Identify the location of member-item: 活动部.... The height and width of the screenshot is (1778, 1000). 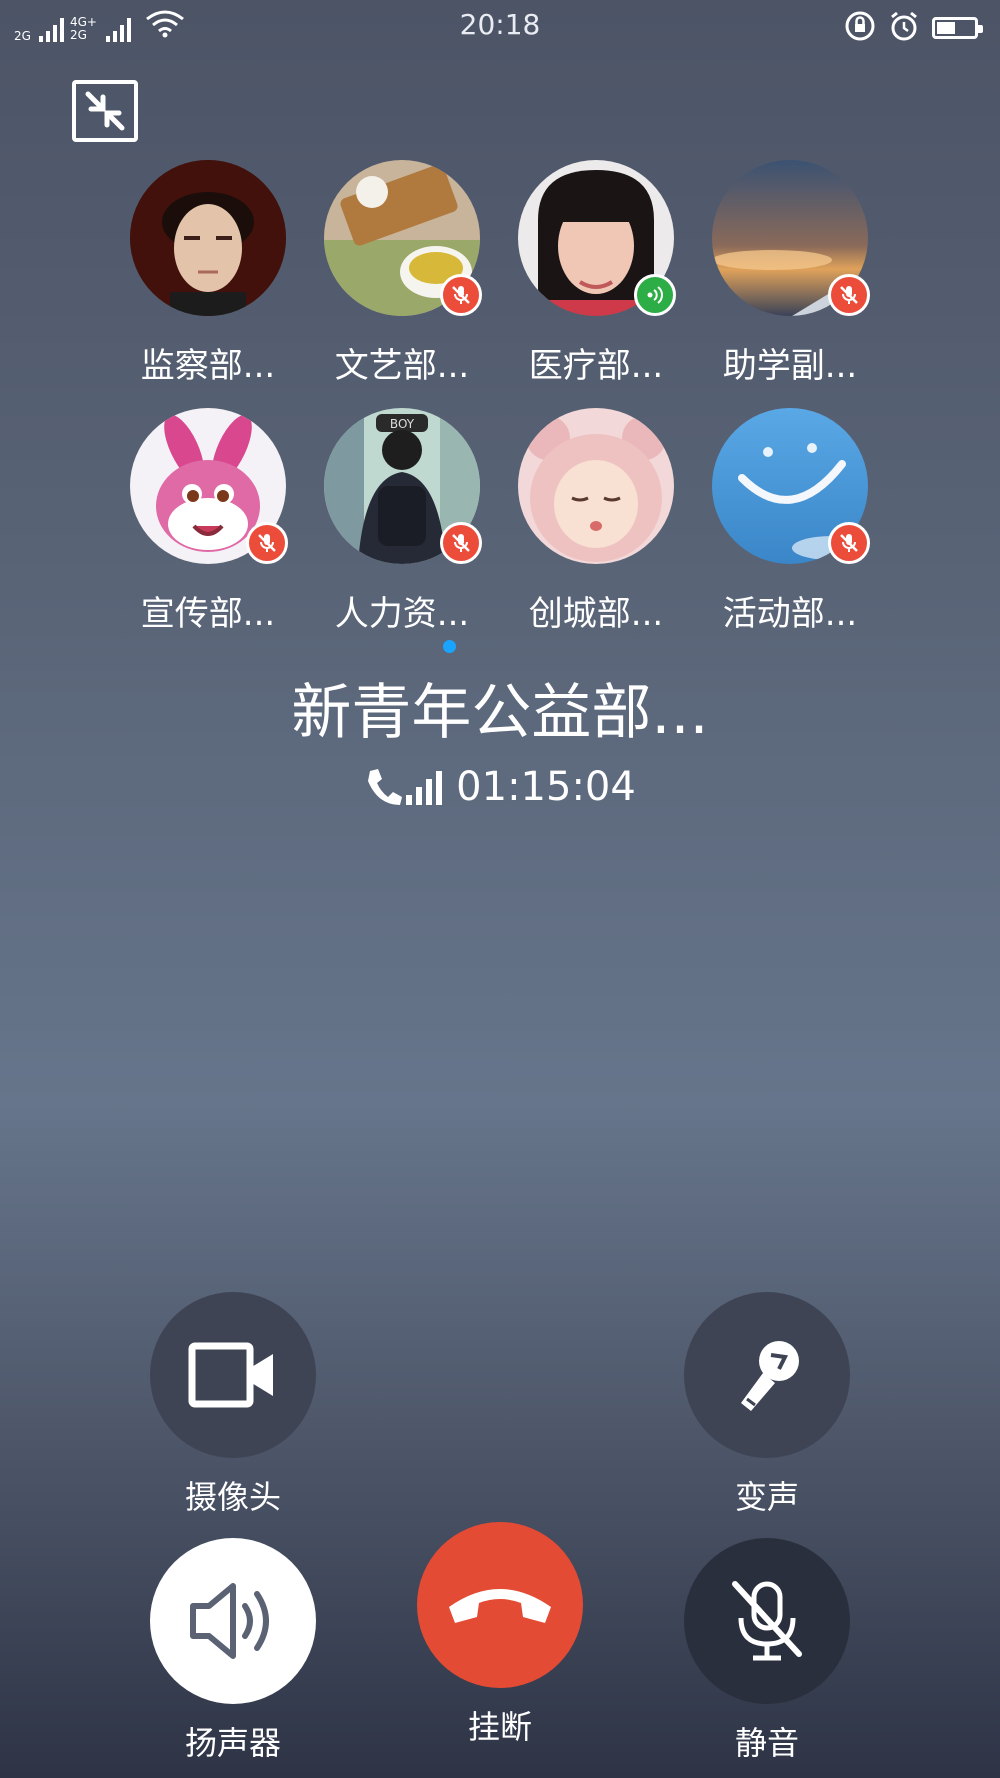
(790, 521).